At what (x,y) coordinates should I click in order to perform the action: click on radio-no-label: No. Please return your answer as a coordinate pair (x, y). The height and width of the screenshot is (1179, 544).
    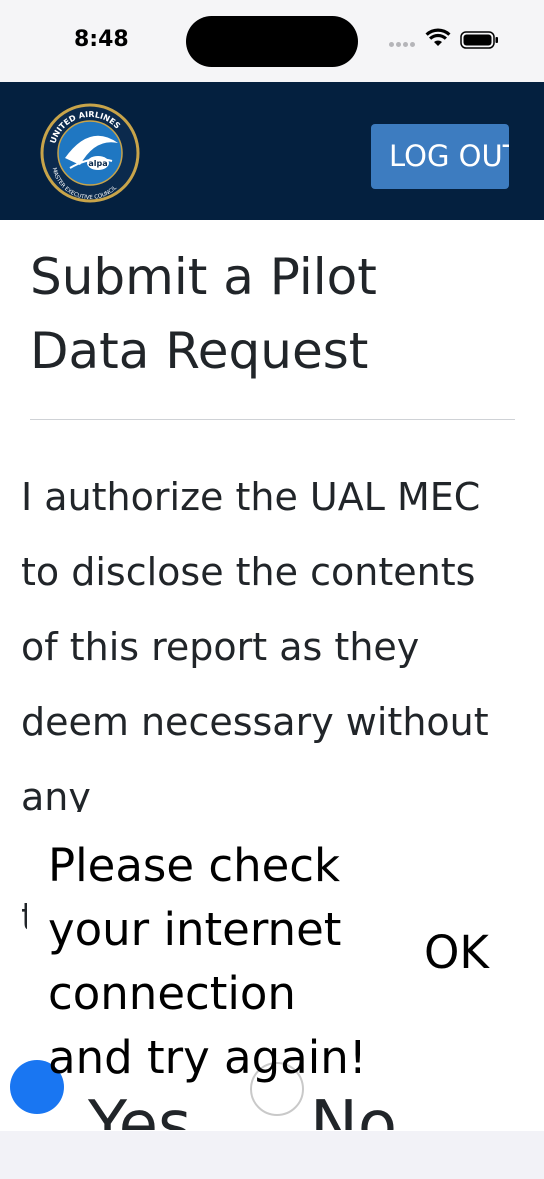
    Looking at the image, I should click on (354, 1109).